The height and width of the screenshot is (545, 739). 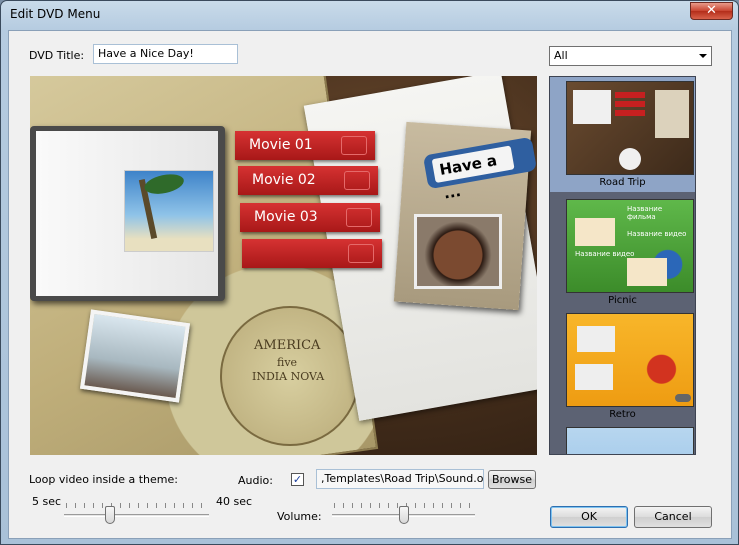 I want to click on picnic-title-label: Название фильма, so click(x=645, y=213).